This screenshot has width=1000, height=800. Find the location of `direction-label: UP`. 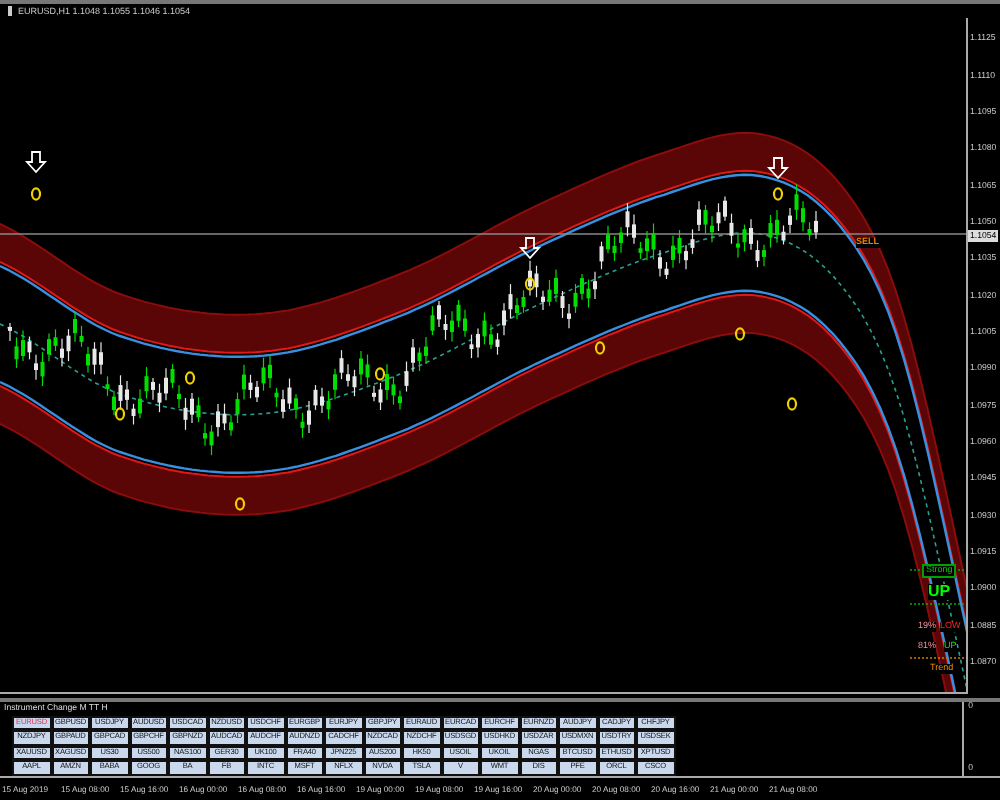

direction-label: UP is located at coordinates (939, 592).